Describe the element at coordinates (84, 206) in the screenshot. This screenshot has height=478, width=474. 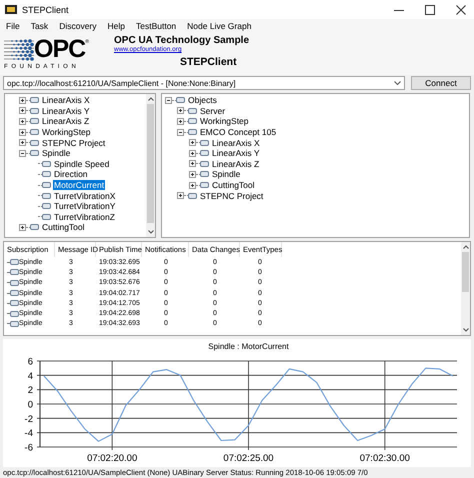
I see `tree-item: TurretVibrationY` at that location.